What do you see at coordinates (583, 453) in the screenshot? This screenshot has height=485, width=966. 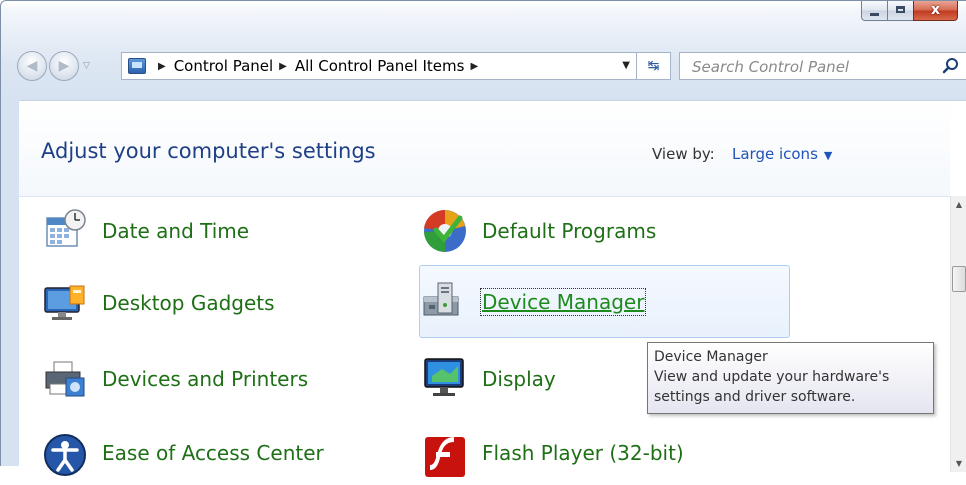 I see `item-label: Flash Player (32-bit)` at bounding box center [583, 453].